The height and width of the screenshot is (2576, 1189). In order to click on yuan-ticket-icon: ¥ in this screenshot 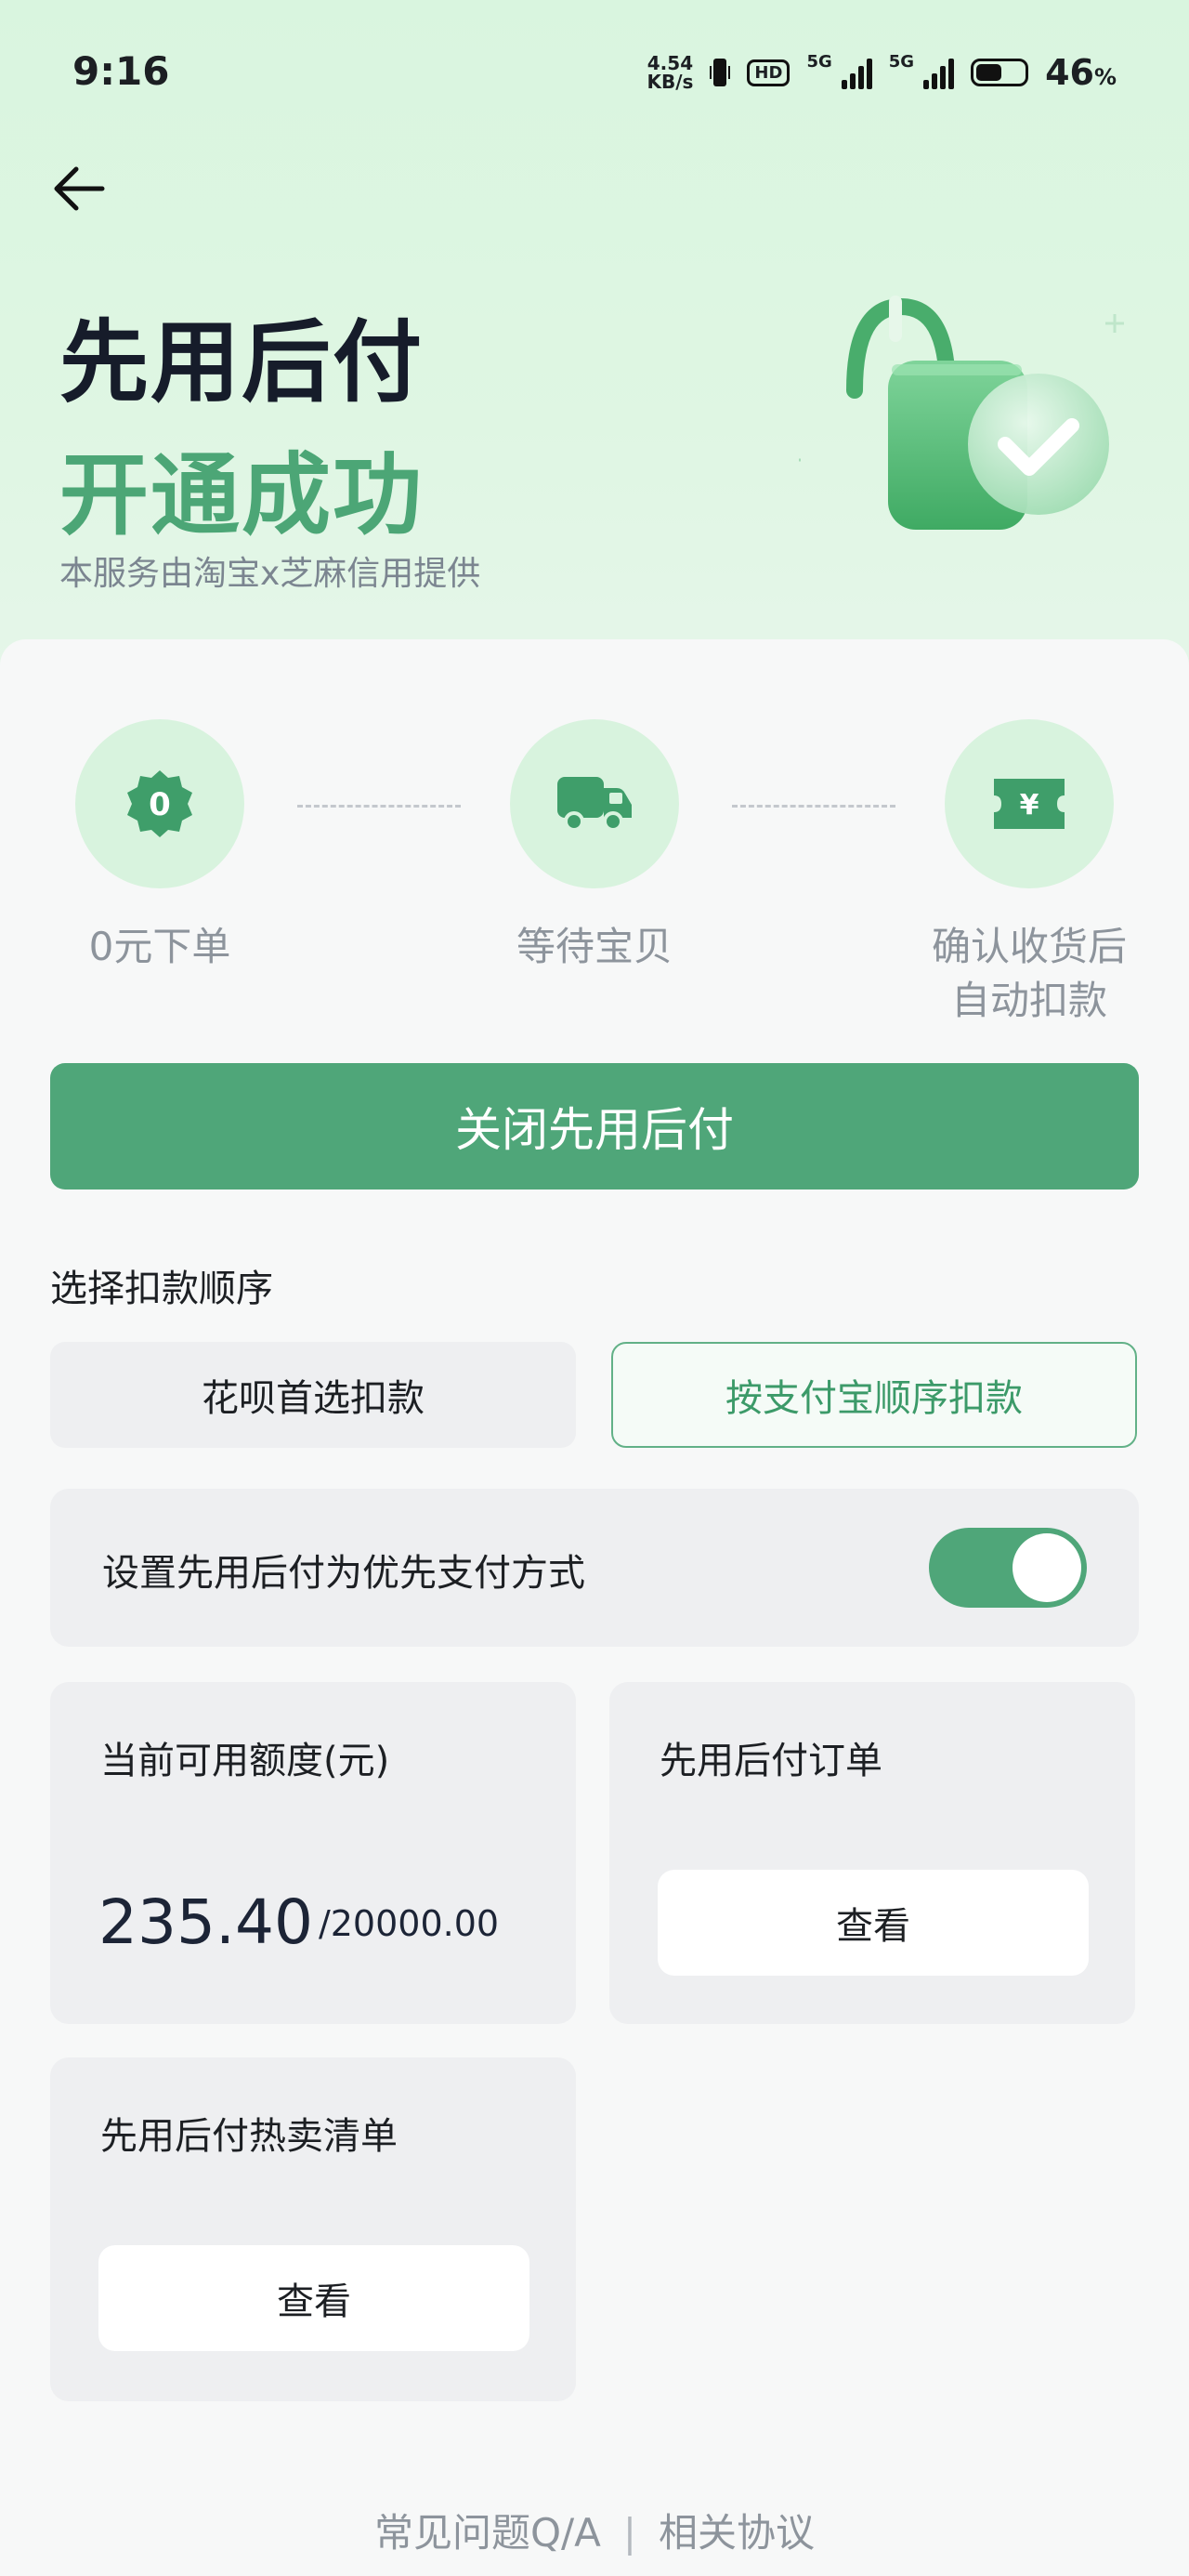, I will do `click(1029, 804)`.